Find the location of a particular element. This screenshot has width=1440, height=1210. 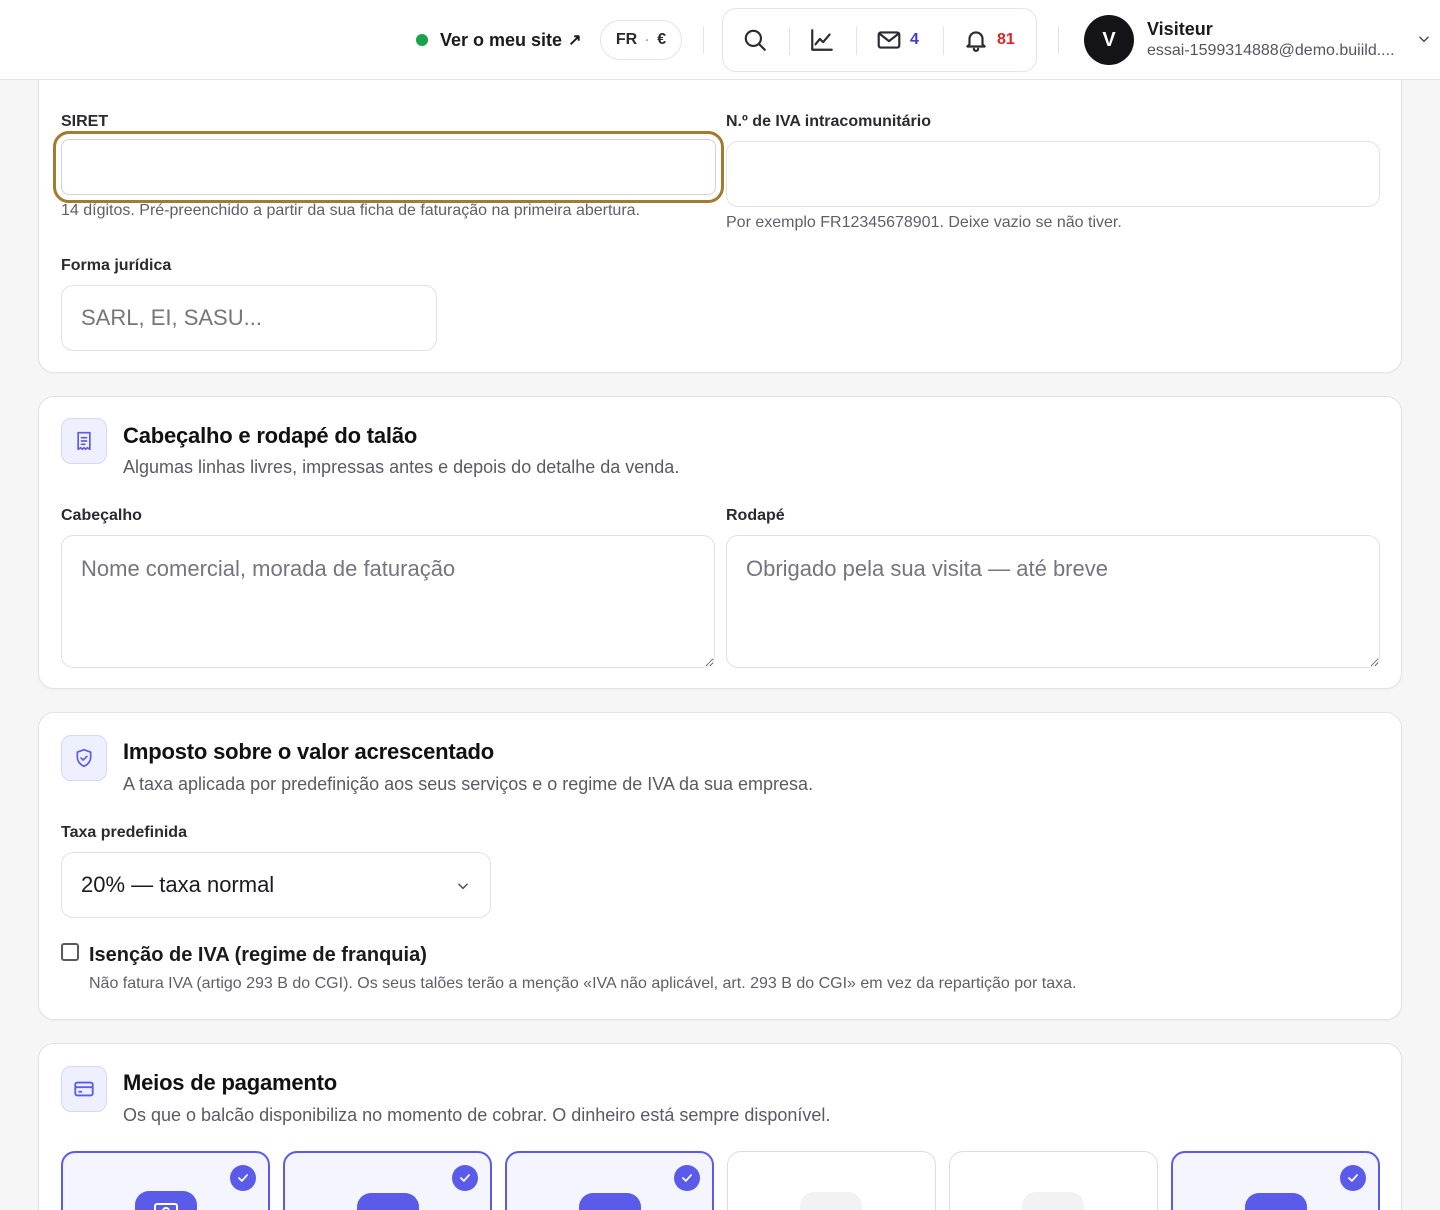

receipt-header-label: Cabeçalho is located at coordinates (101, 515).